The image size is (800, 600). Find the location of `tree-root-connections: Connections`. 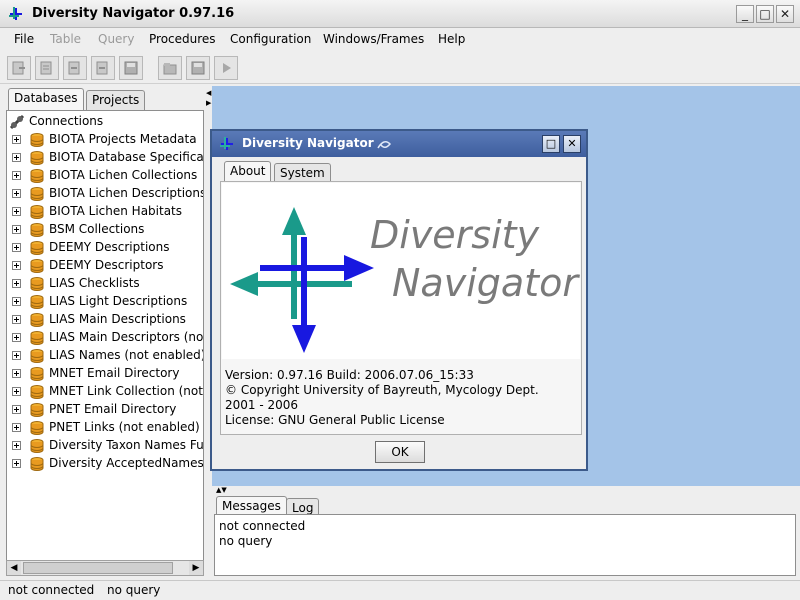

tree-root-connections: Connections is located at coordinates (105, 122).